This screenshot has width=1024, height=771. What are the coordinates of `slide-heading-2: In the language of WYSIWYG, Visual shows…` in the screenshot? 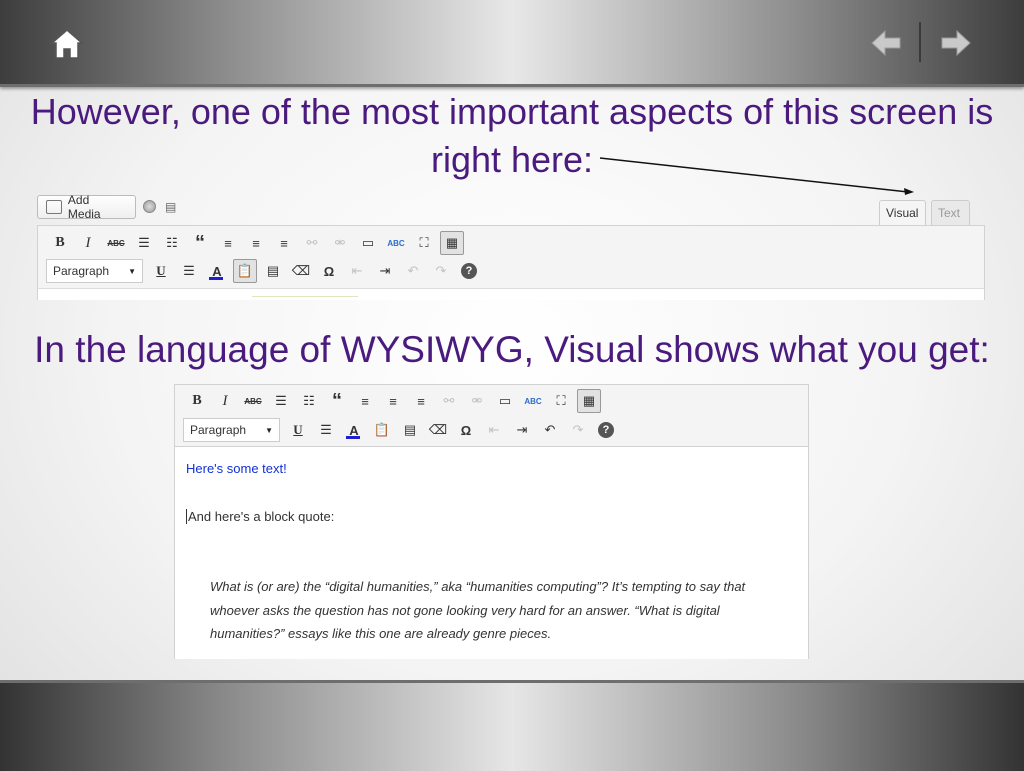 It's located at (512, 349).